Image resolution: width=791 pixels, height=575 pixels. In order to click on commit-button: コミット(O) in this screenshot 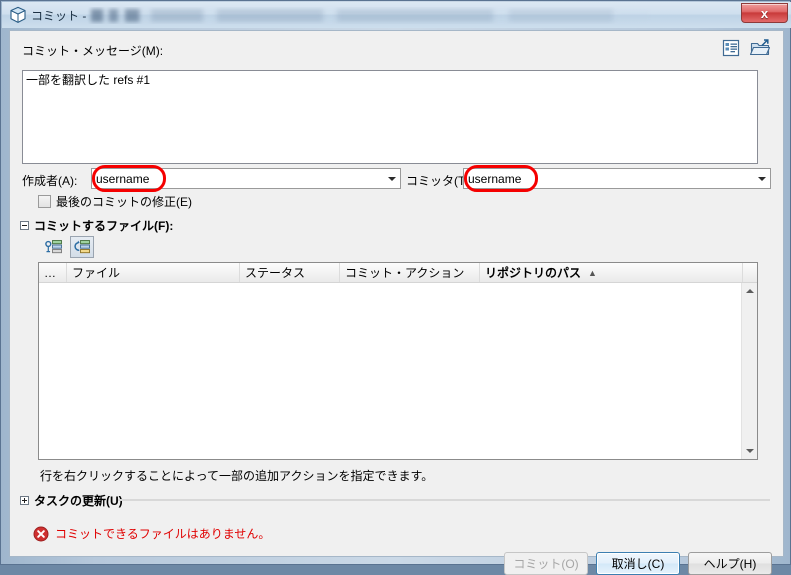, I will do `click(546, 563)`.